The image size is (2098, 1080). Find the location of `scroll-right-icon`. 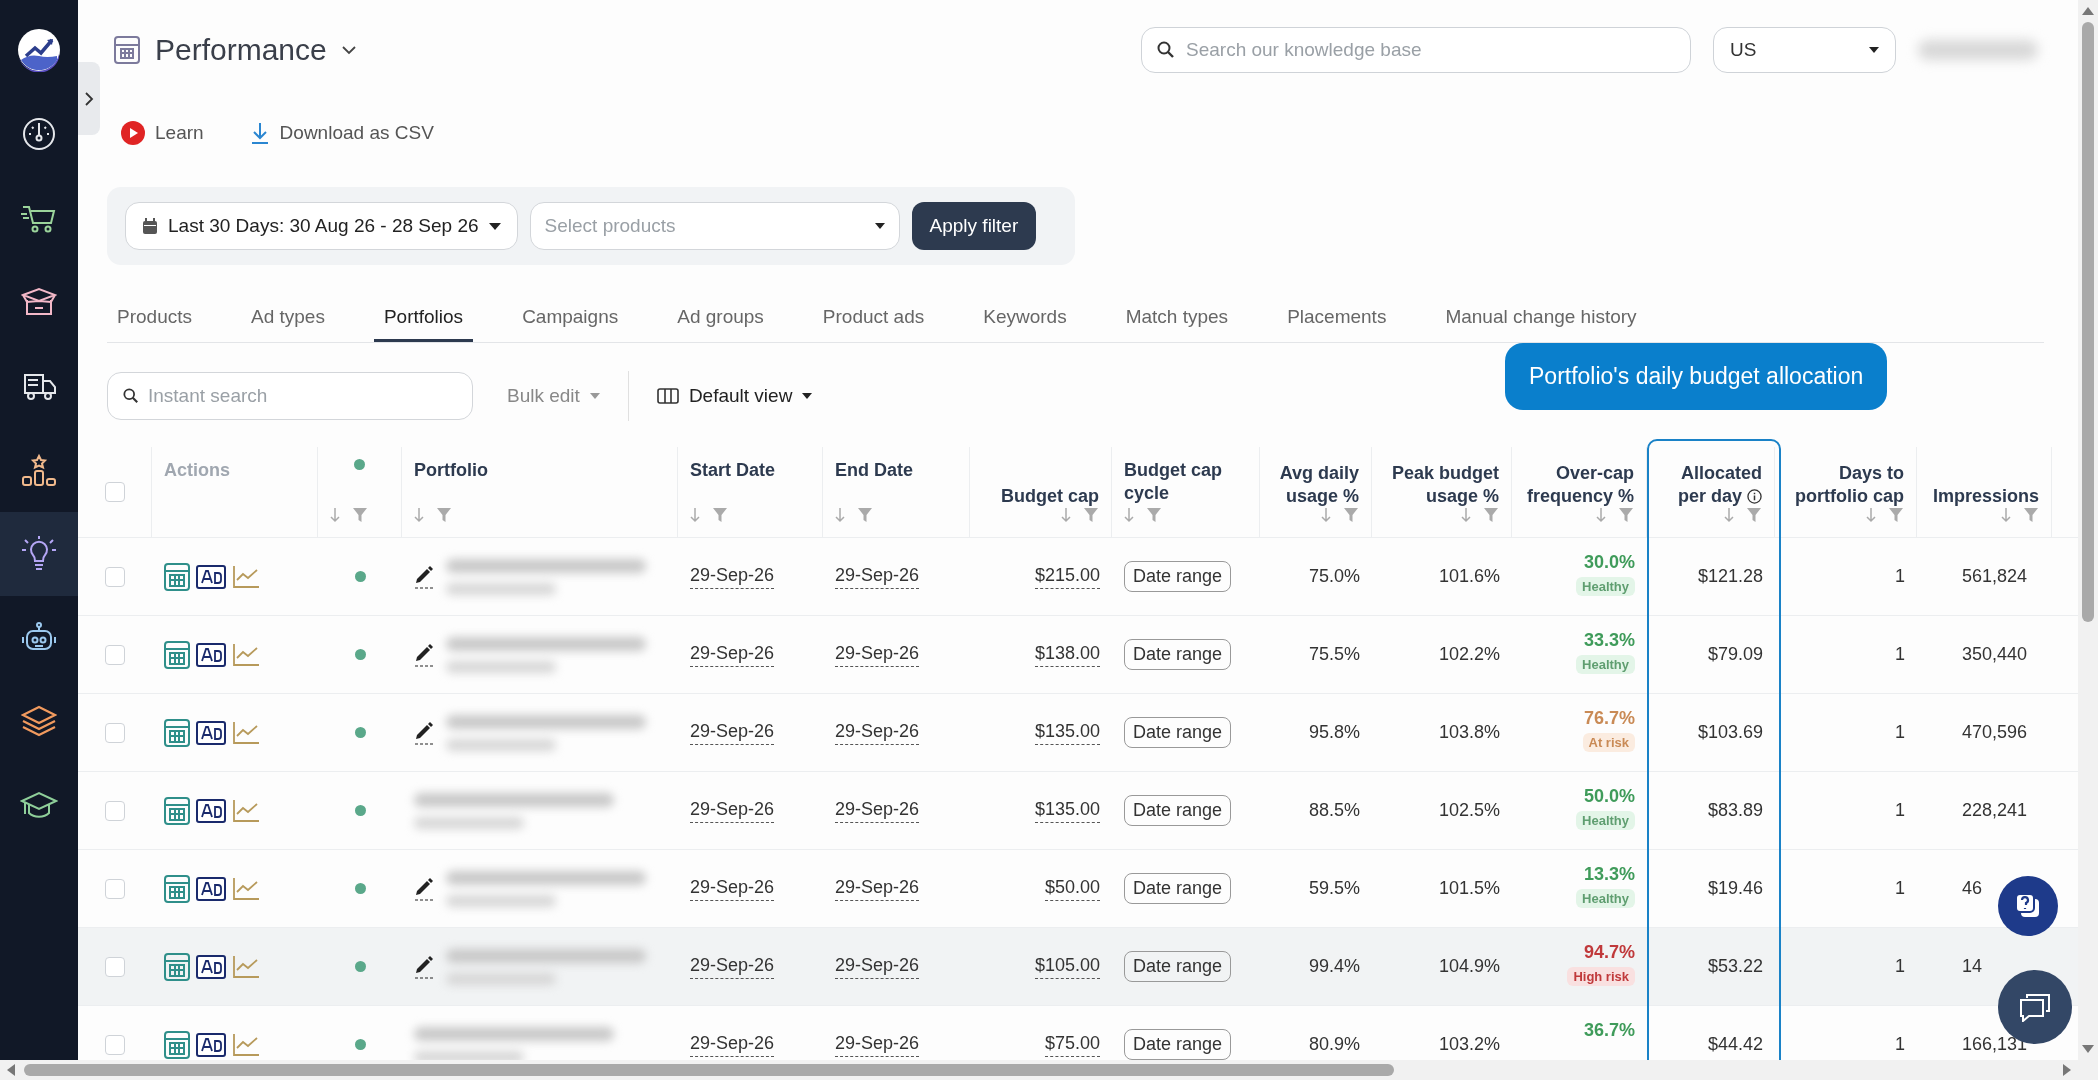

scroll-right-icon is located at coordinates (2067, 1070).